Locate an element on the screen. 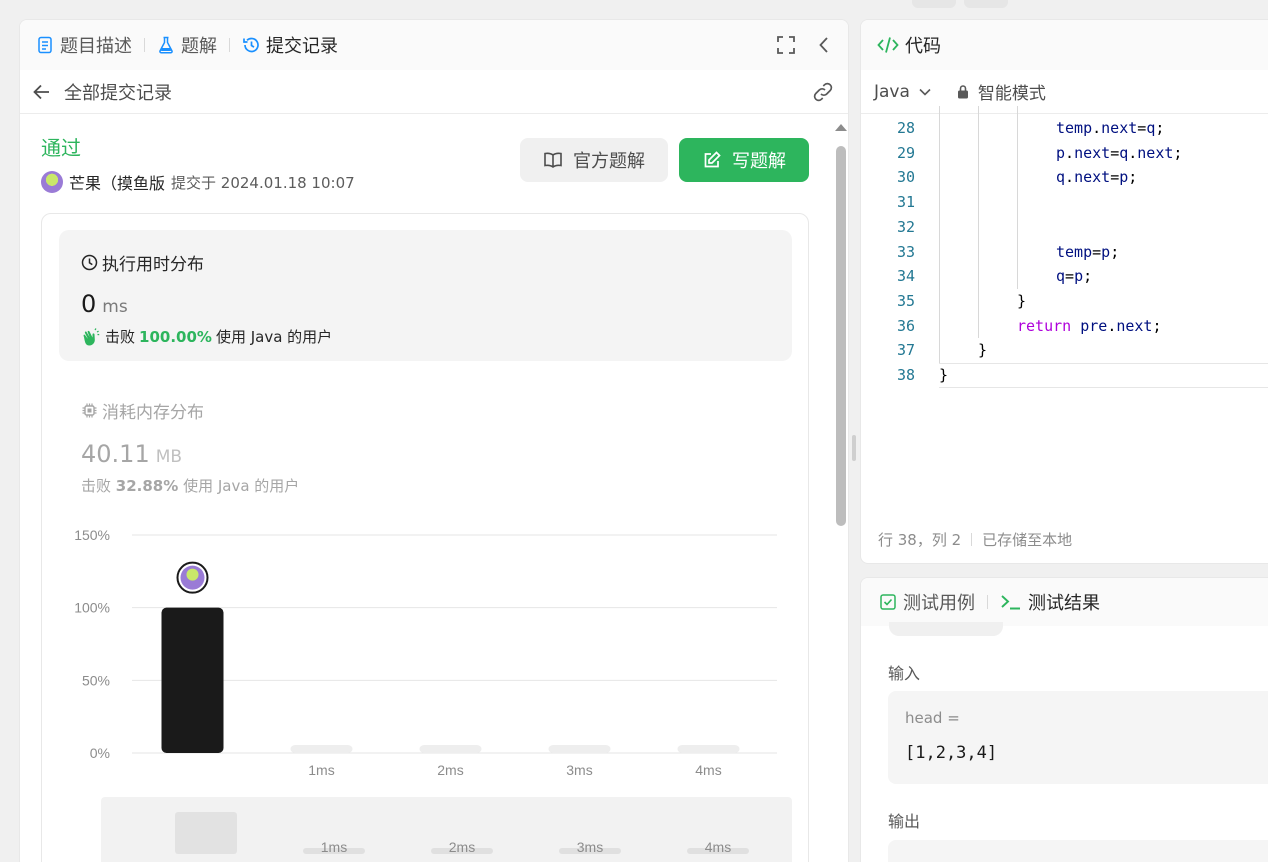 The width and height of the screenshot is (1268, 862). link-icon is located at coordinates (823, 92).